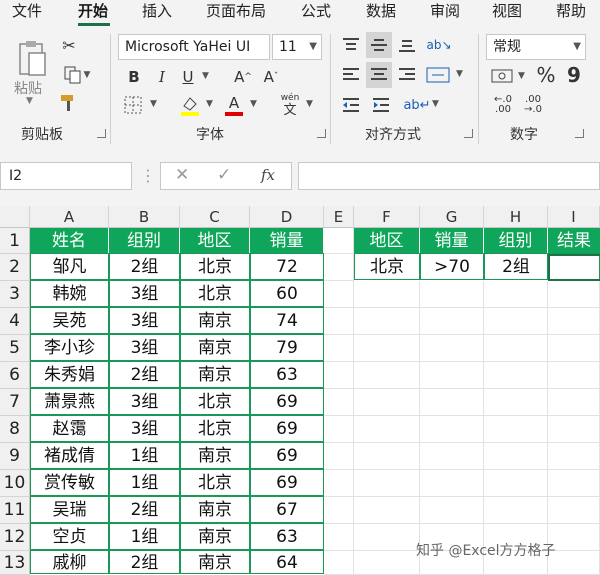 The image size is (600, 575). Describe the element at coordinates (574, 294) in the screenshot. I see `cell-i3` at that location.